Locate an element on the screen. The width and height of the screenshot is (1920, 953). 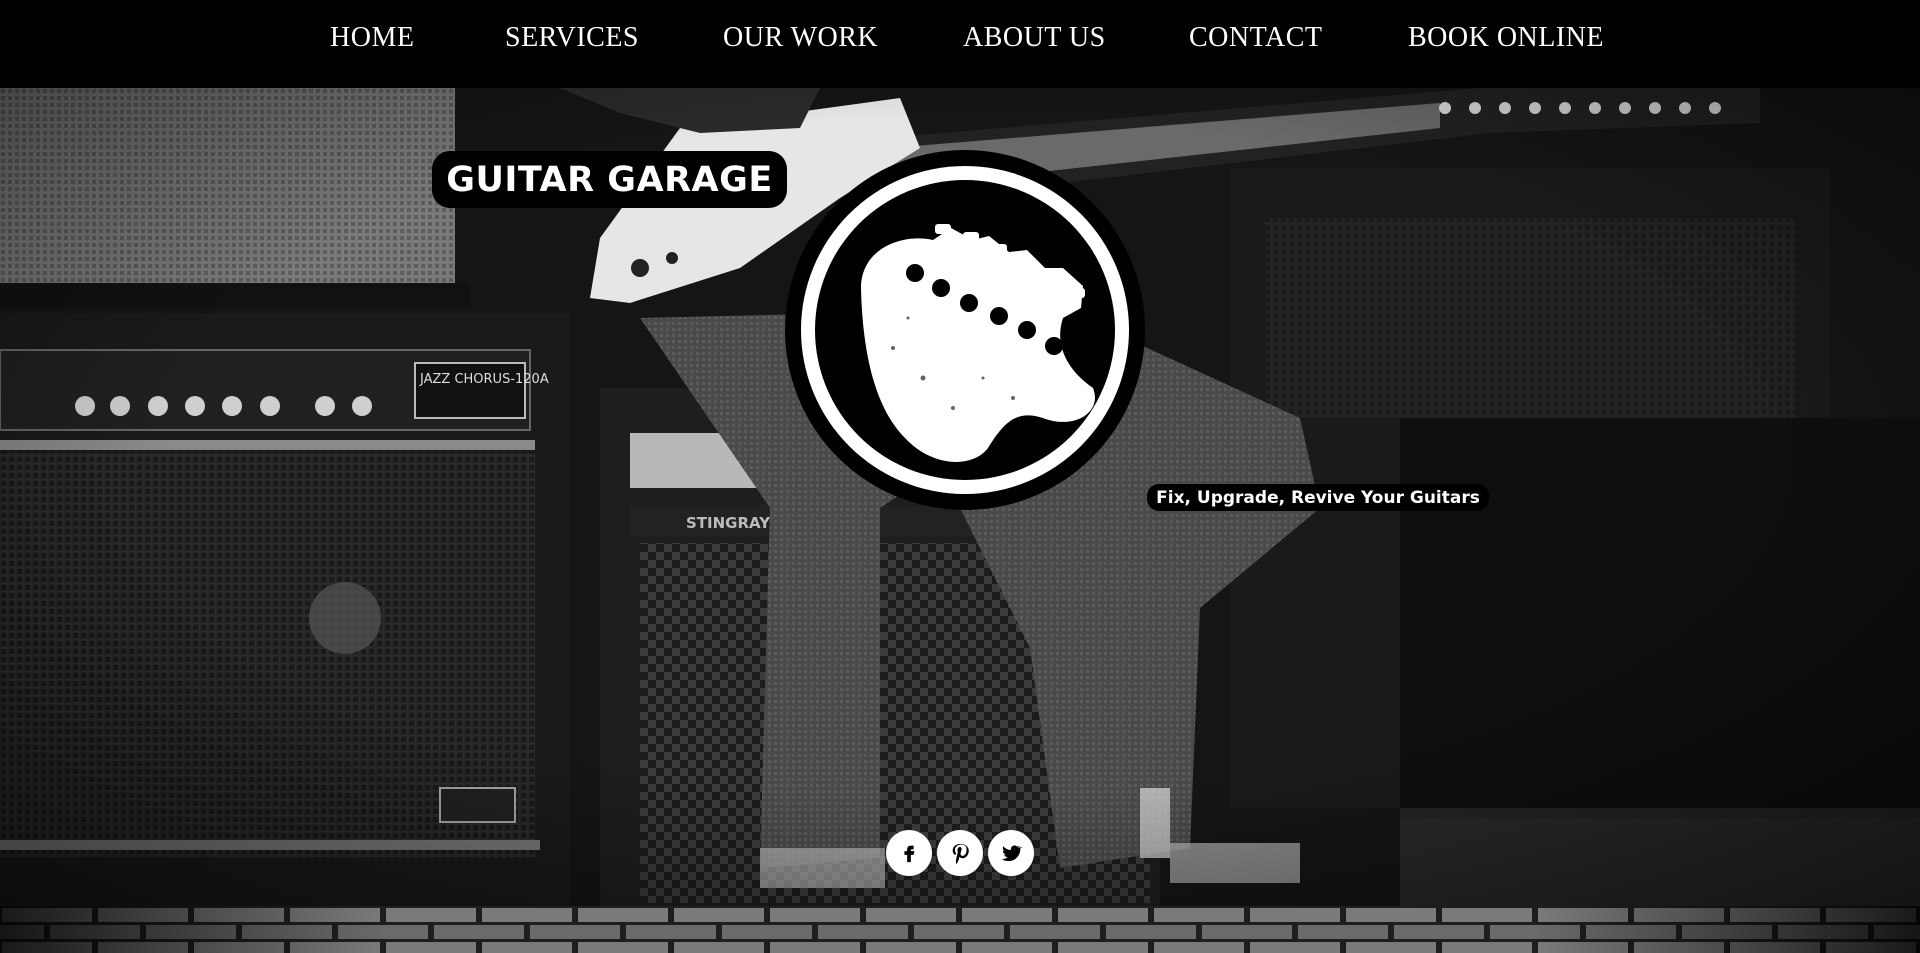
site-title: GUITAR GARAGE is located at coordinates (609, 179).